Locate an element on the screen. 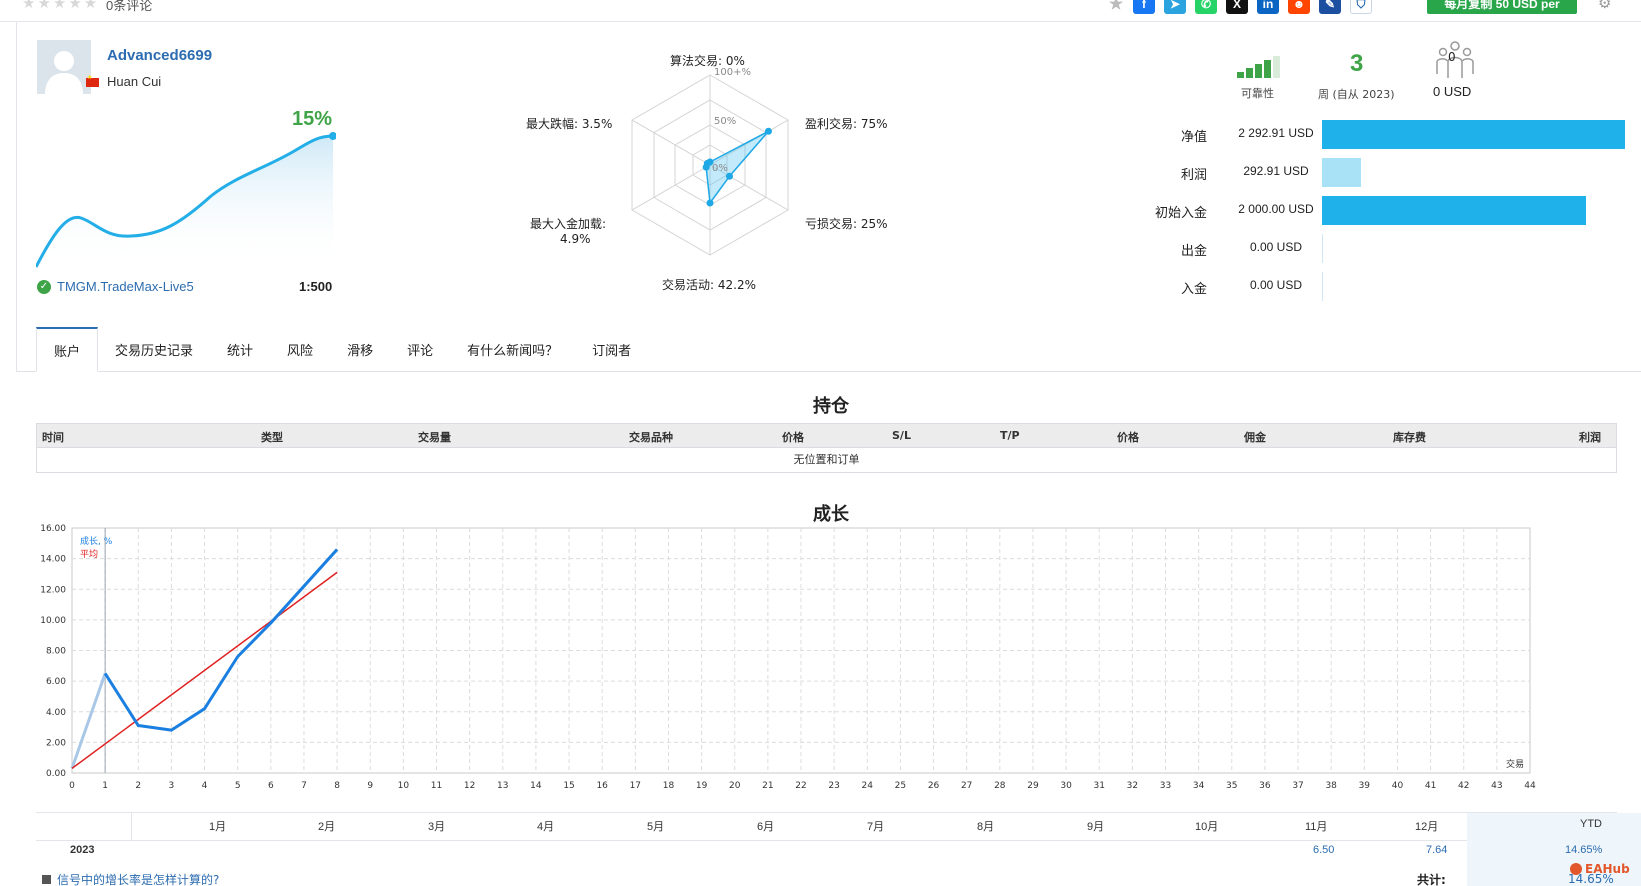 The image size is (1641, 886). whatsapp-icon: ✆ is located at coordinates (1206, 7).